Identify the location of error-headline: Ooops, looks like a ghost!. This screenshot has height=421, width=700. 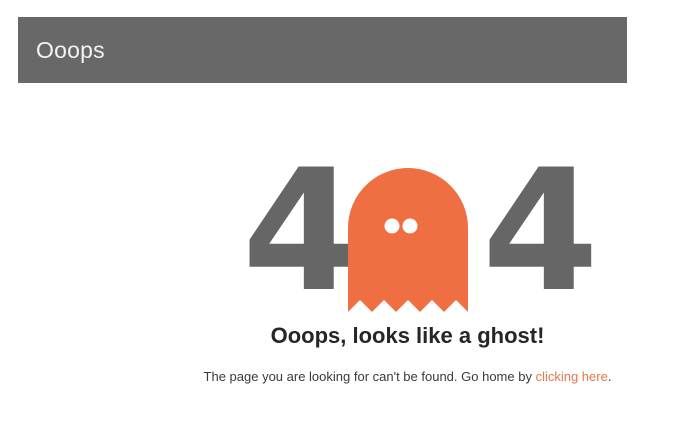
(407, 335).